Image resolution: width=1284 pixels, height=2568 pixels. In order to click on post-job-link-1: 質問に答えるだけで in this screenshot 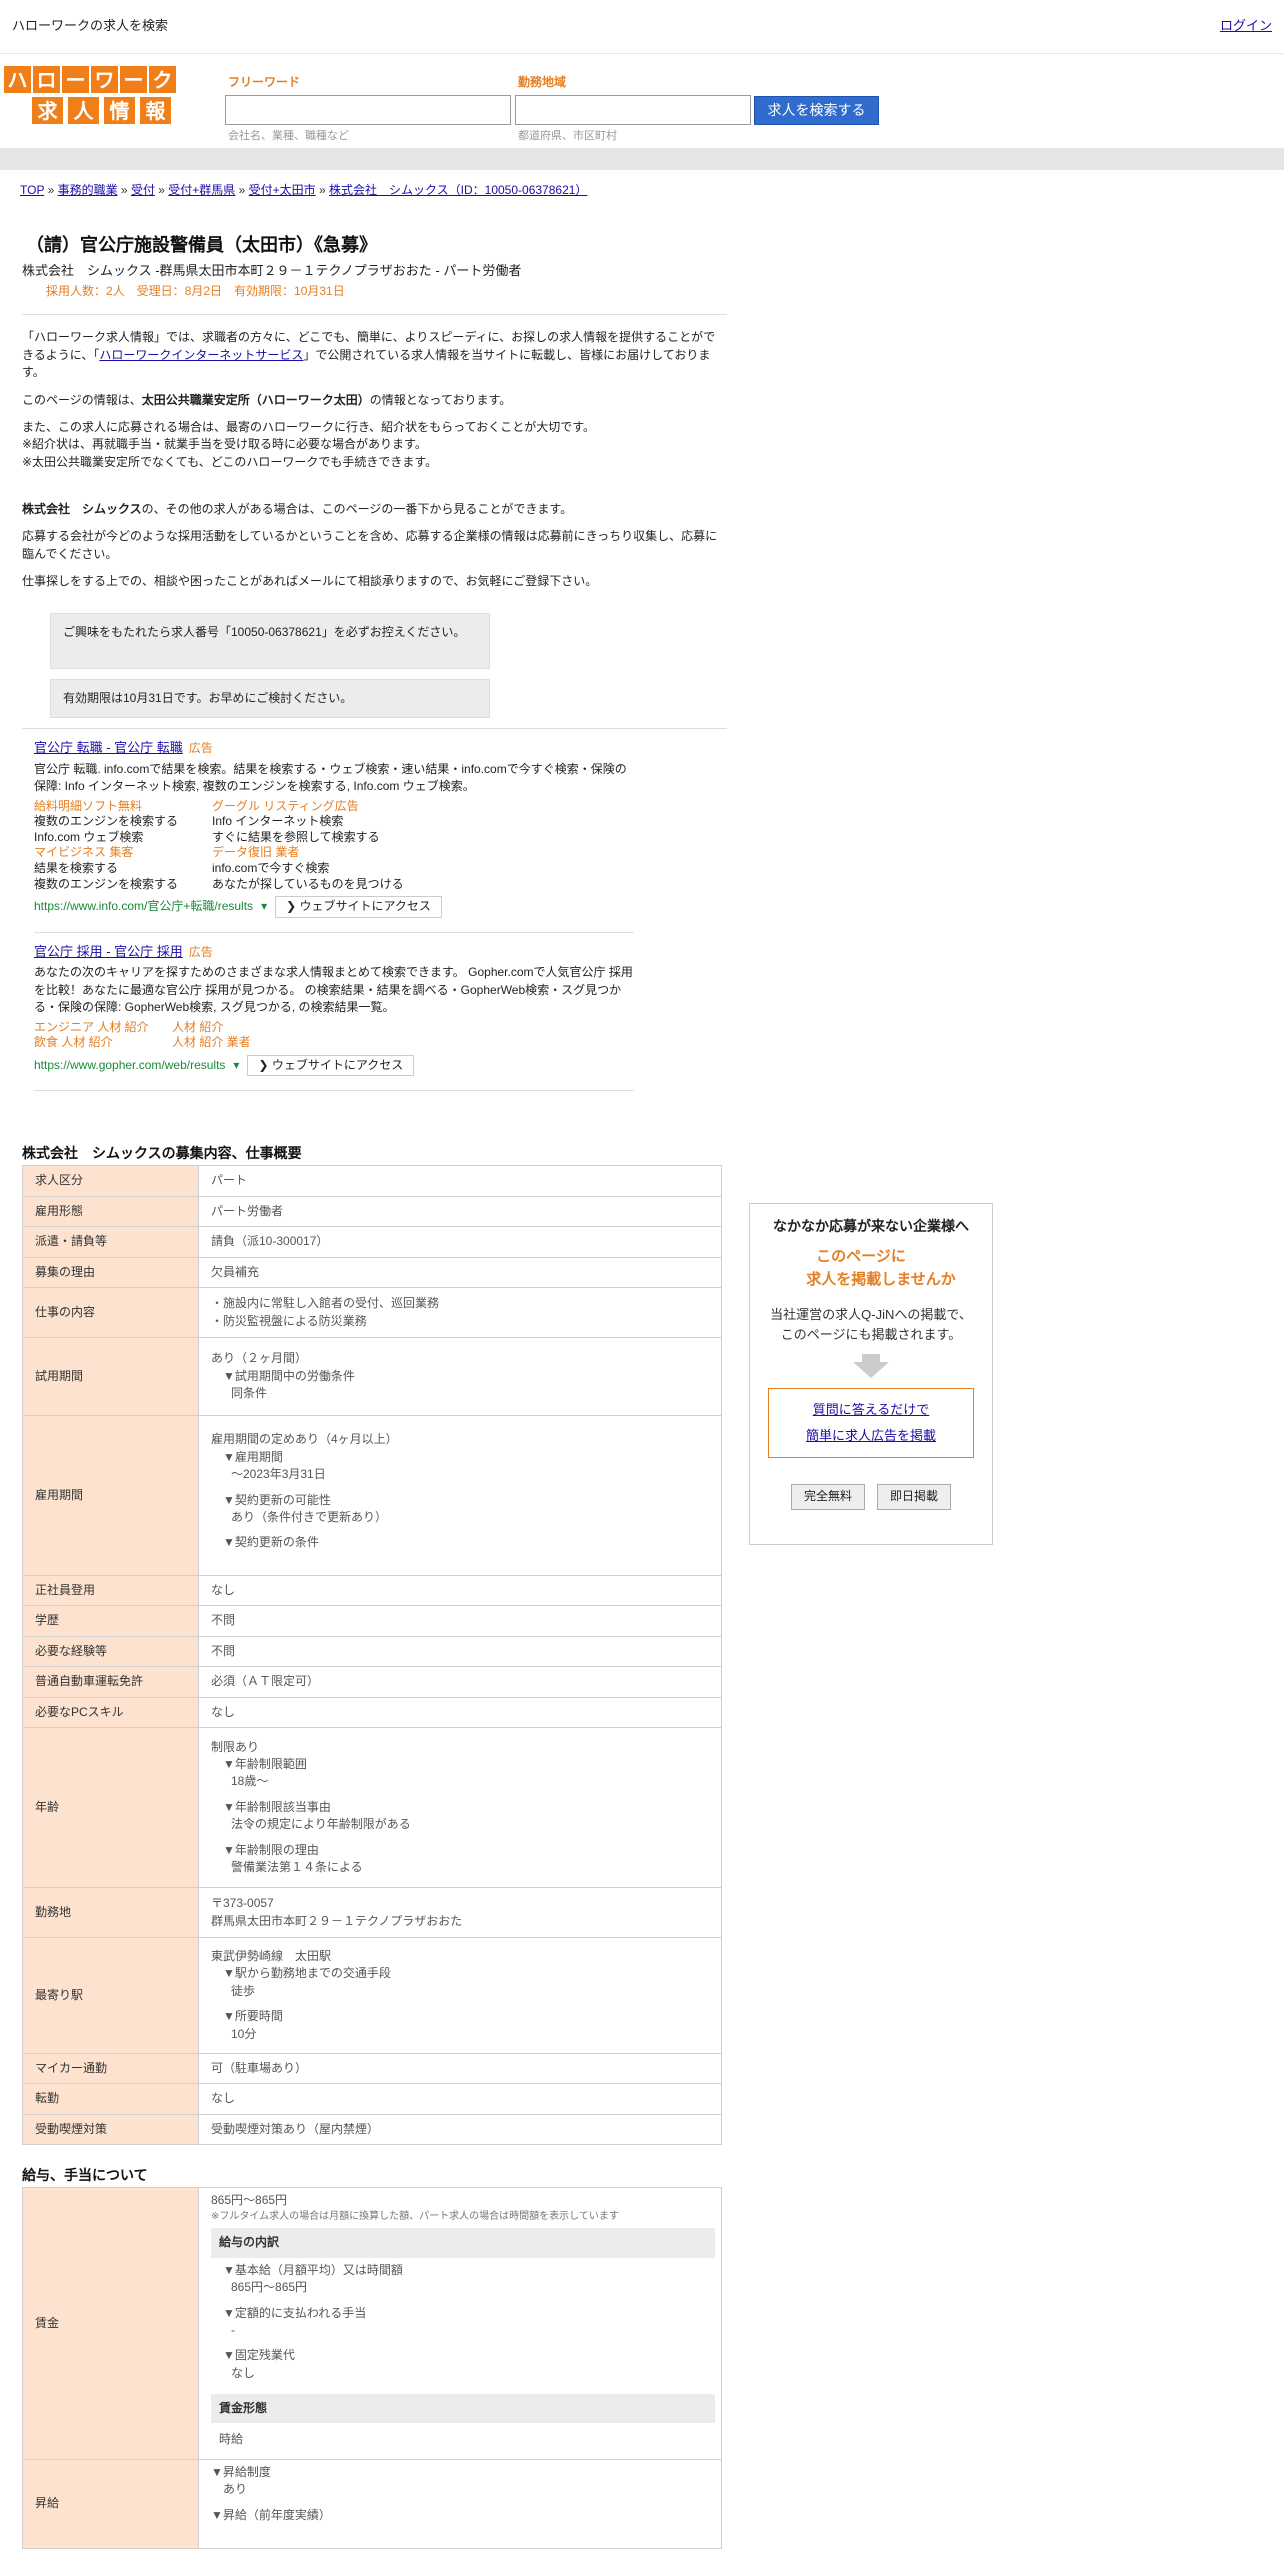, I will do `click(871, 1409)`.